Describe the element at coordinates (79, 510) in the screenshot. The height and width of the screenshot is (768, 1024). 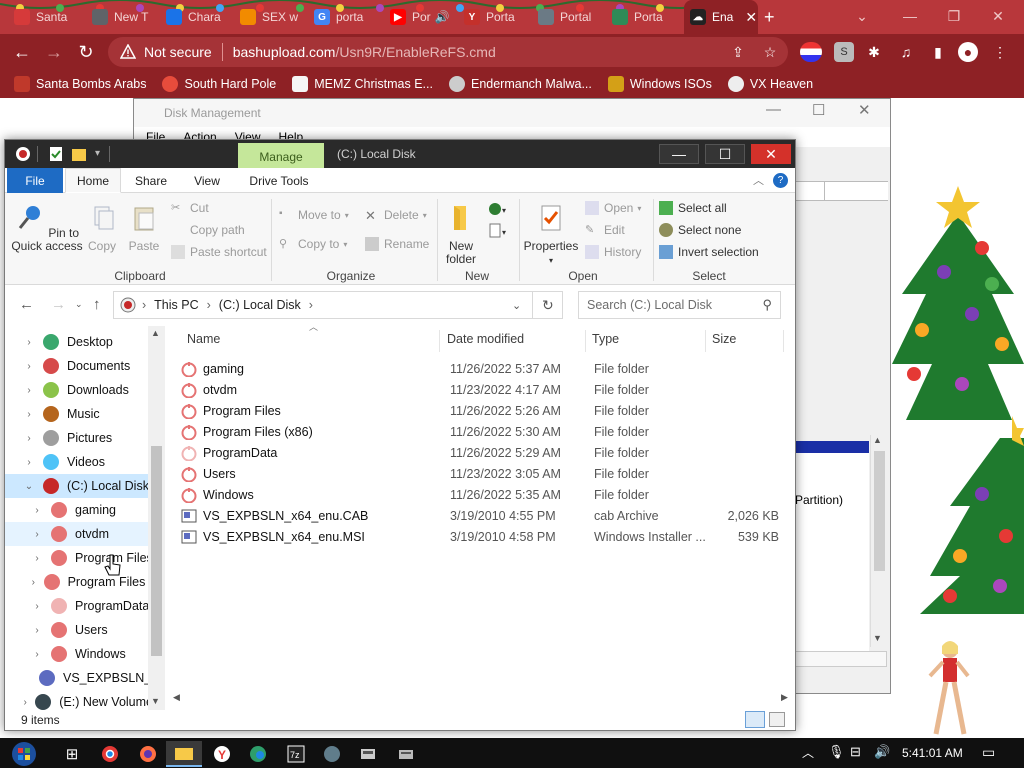
I see `nav-item: › gaming` at that location.